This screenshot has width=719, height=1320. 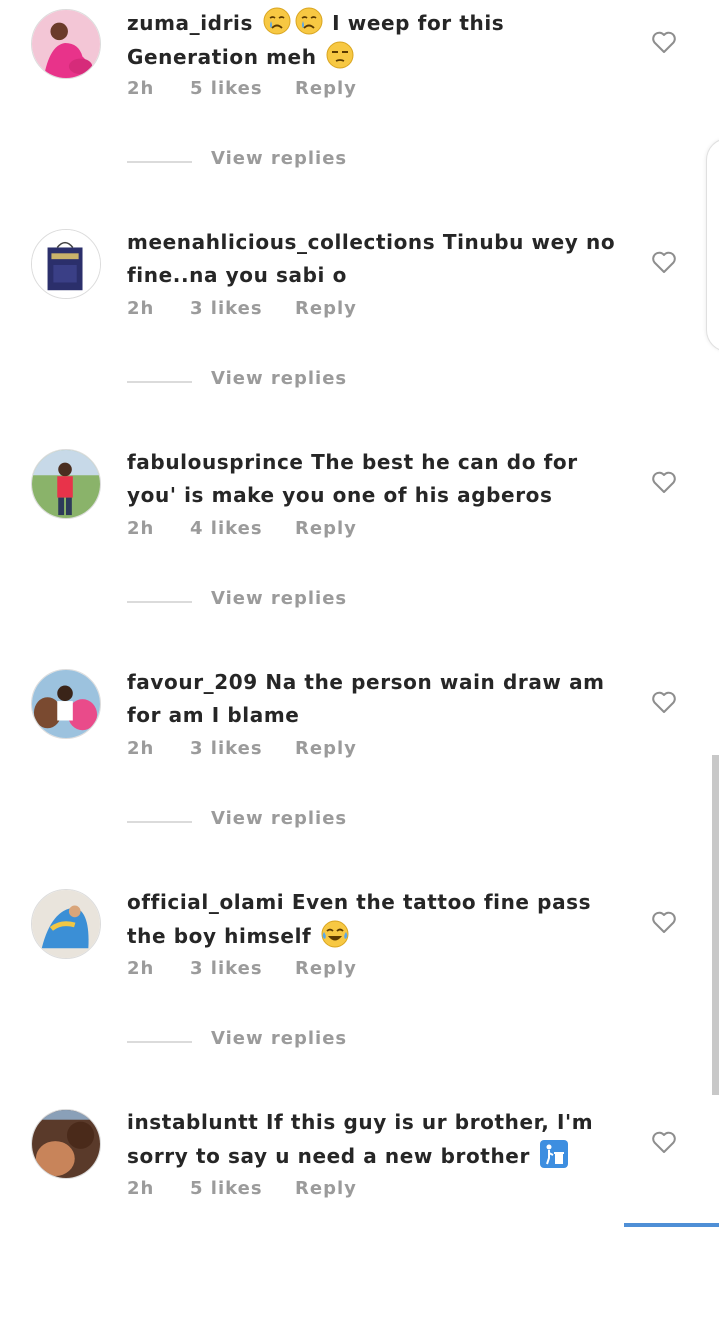 I want to click on comment-username: instabluntt, so click(x=192, y=1122).